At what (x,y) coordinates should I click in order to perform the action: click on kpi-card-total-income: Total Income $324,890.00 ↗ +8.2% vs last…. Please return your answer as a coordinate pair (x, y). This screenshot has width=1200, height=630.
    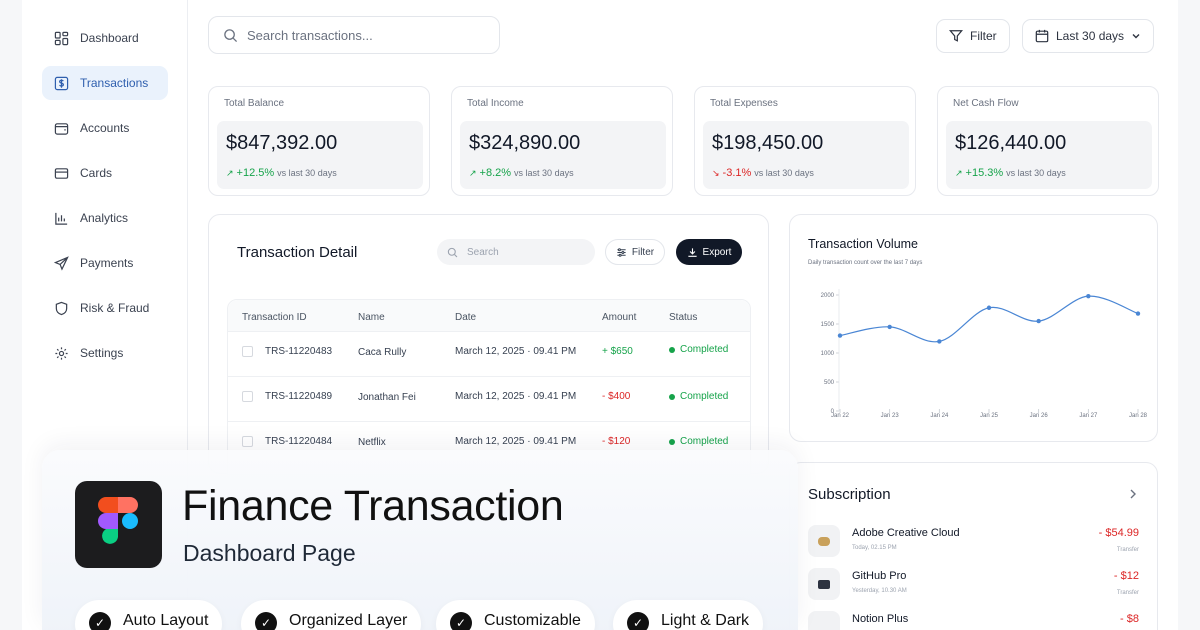
    Looking at the image, I should click on (562, 141).